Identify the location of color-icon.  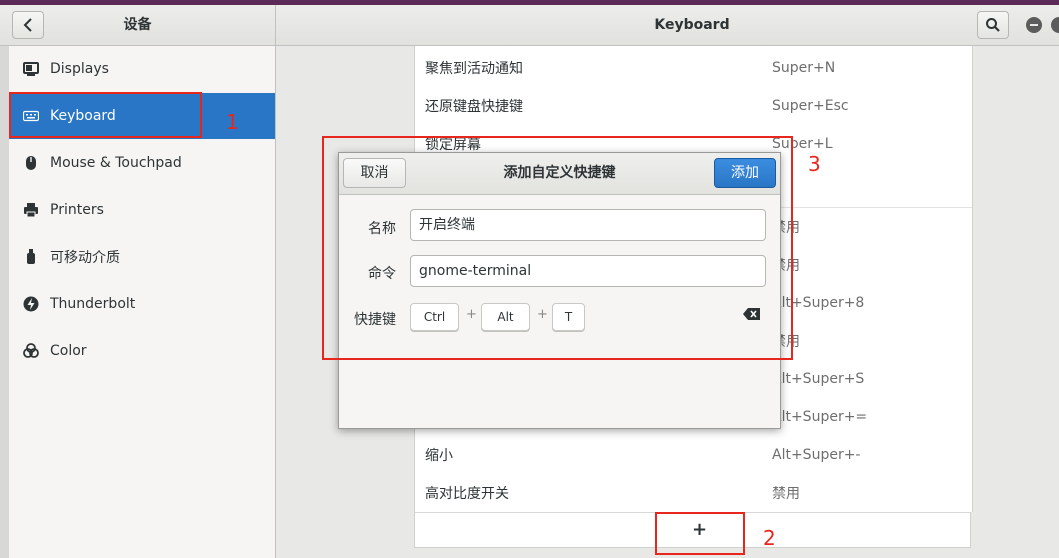
(31, 351).